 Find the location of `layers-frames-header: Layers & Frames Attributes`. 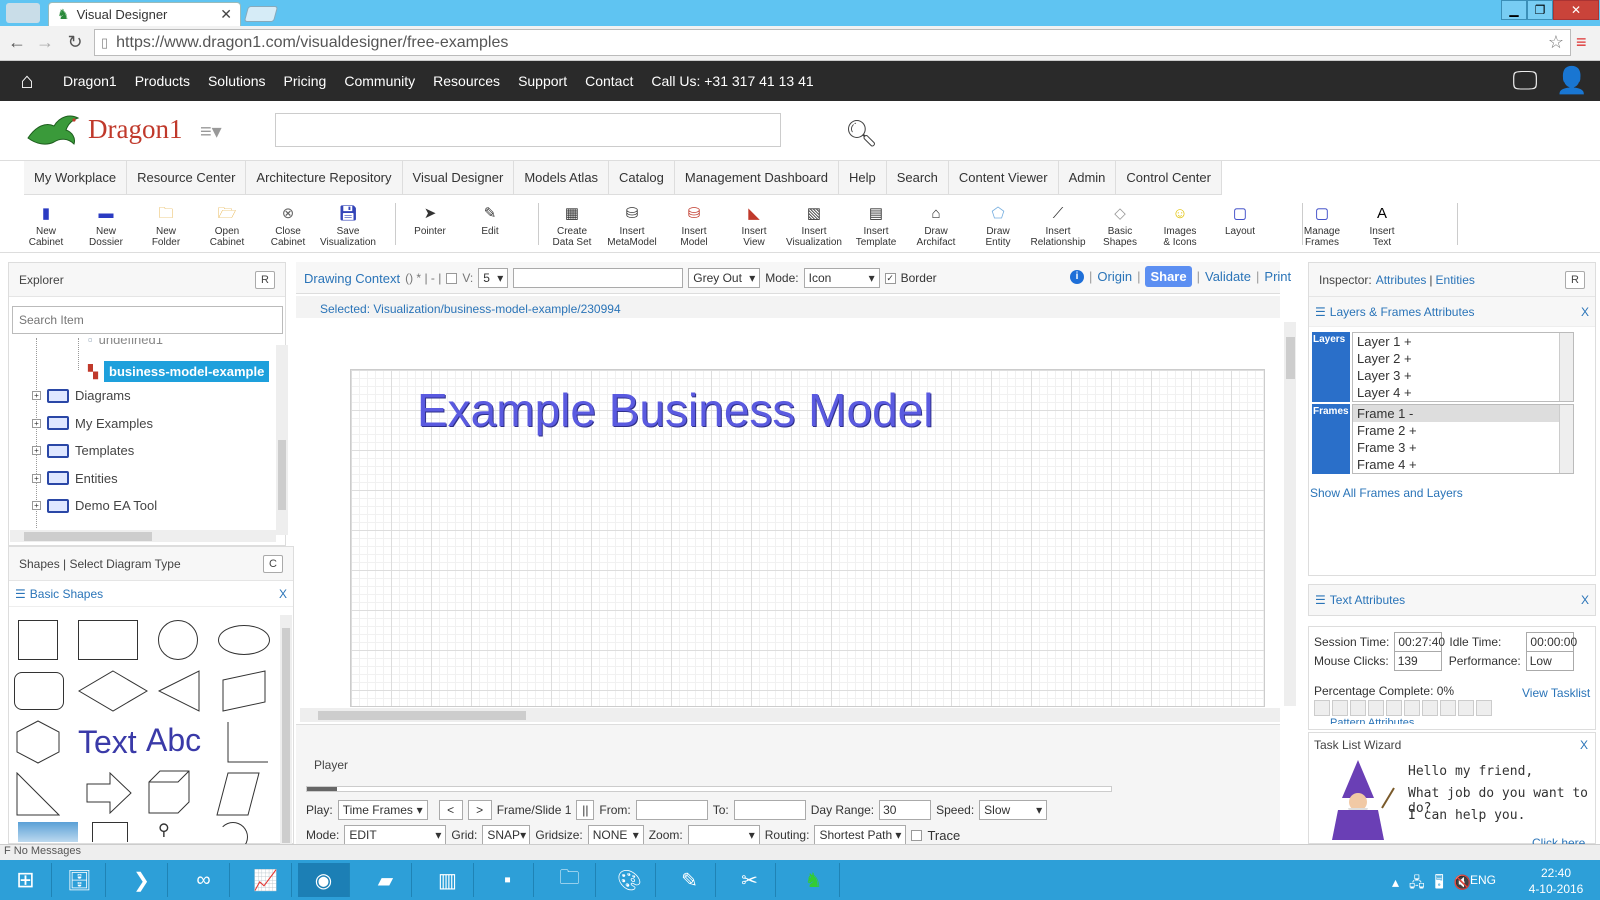

layers-frames-header: Layers & Frames Attributes is located at coordinates (1402, 312).